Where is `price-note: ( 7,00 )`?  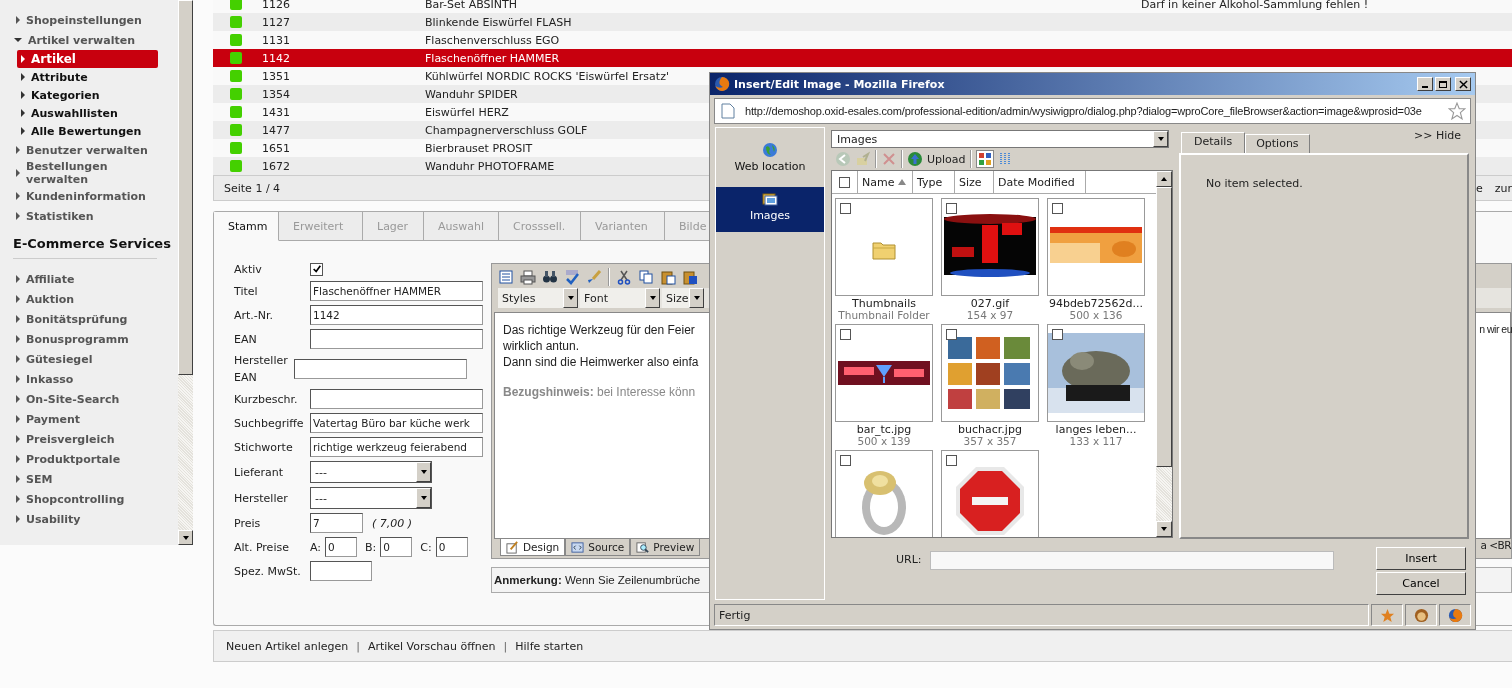
price-note: ( 7,00 ) is located at coordinates (392, 523).